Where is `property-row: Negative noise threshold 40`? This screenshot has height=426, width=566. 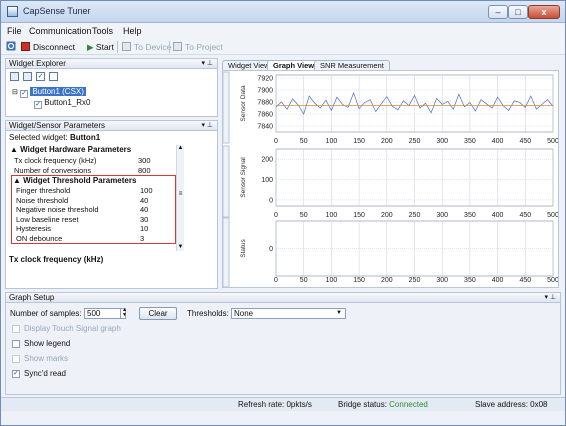
property-row: Negative noise threshold 40 is located at coordinates (93, 210).